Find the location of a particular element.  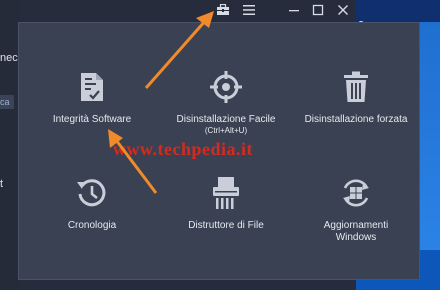

arrow-to-integrita-software is located at coordinates (133, 161).